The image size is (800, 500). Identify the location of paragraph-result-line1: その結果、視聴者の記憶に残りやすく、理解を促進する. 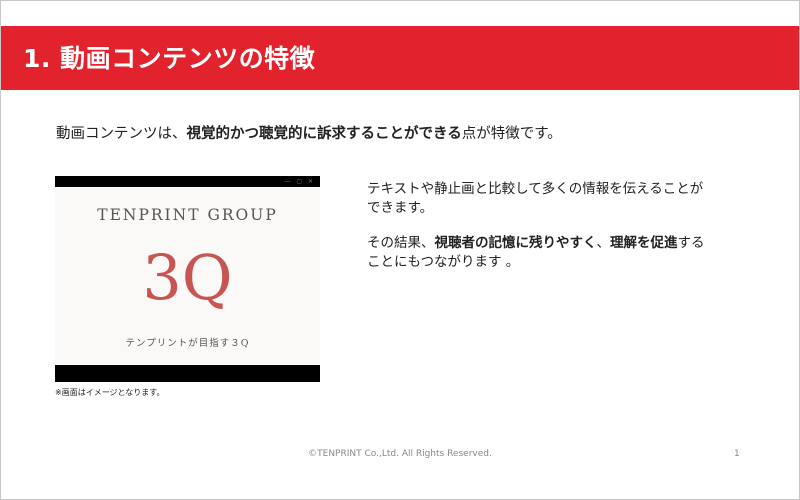
(557, 243).